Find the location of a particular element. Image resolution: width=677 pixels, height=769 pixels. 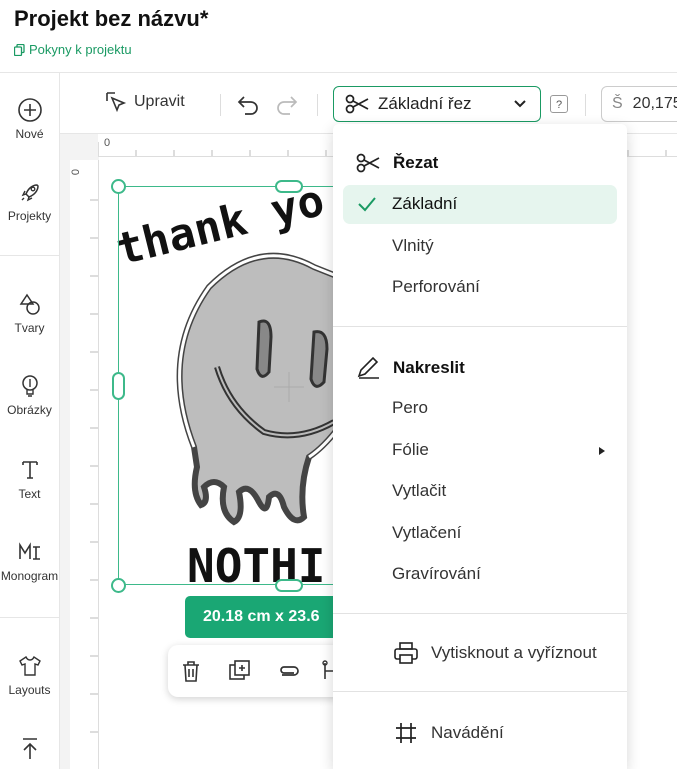

menu-item-deboss: Vytlačení is located at coordinates (426, 533).